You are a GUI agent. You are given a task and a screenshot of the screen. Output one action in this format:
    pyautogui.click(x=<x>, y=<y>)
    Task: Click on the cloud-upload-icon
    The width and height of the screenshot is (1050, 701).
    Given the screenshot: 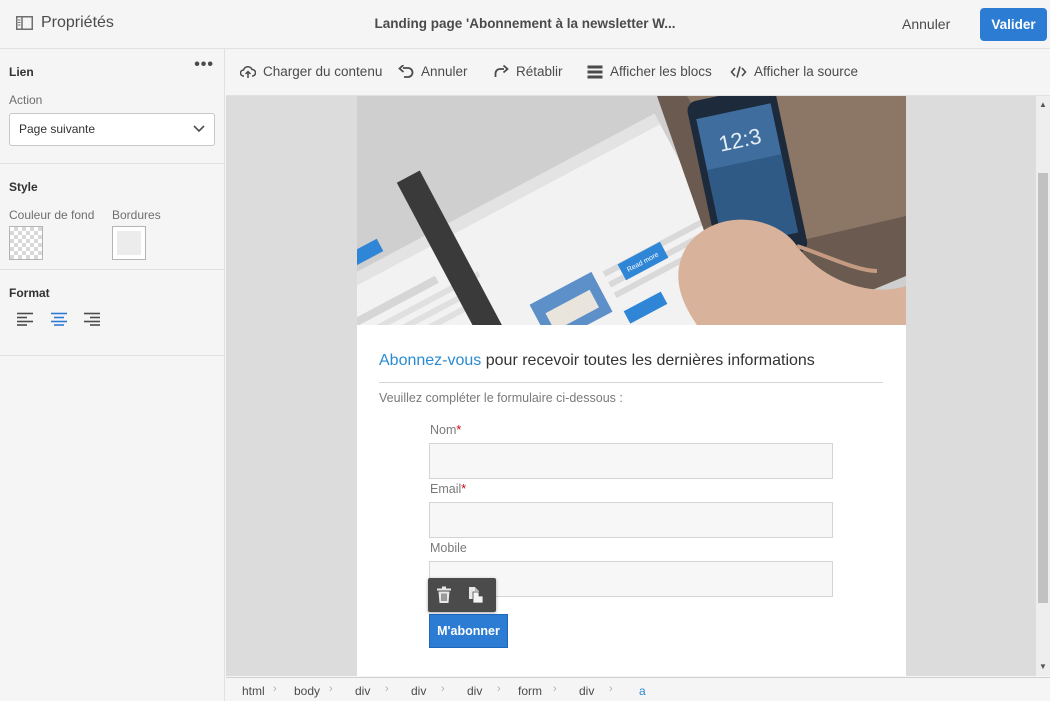 What is the action you would take?
    pyautogui.click(x=248, y=71)
    